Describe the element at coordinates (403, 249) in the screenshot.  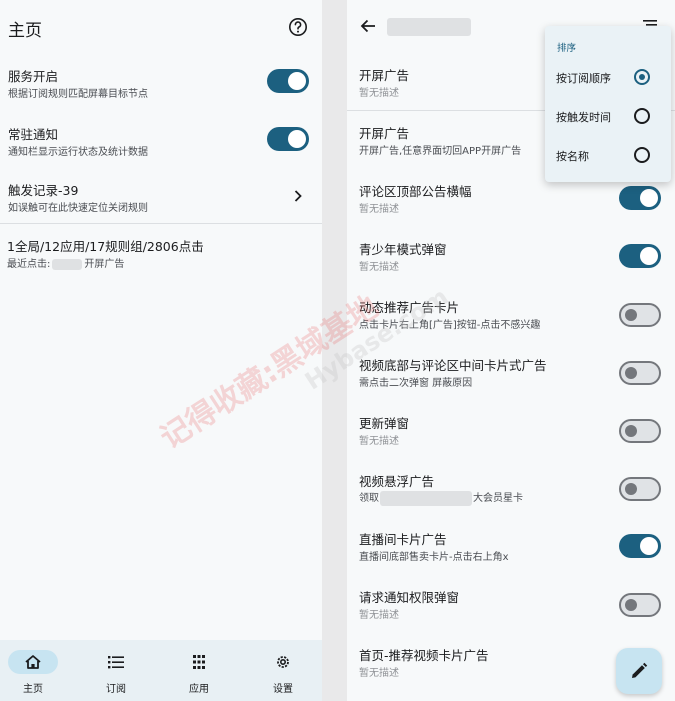
I see `rule-title: 青少年模式弹窗` at that location.